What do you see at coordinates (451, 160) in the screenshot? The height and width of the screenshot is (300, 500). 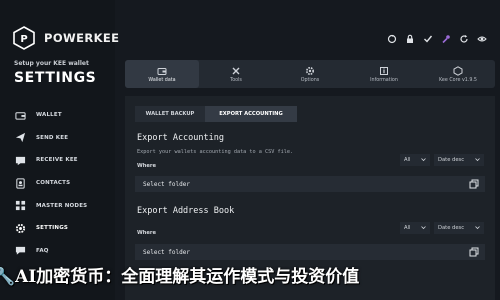 I see `accounting-sort-value: Date desc` at bounding box center [451, 160].